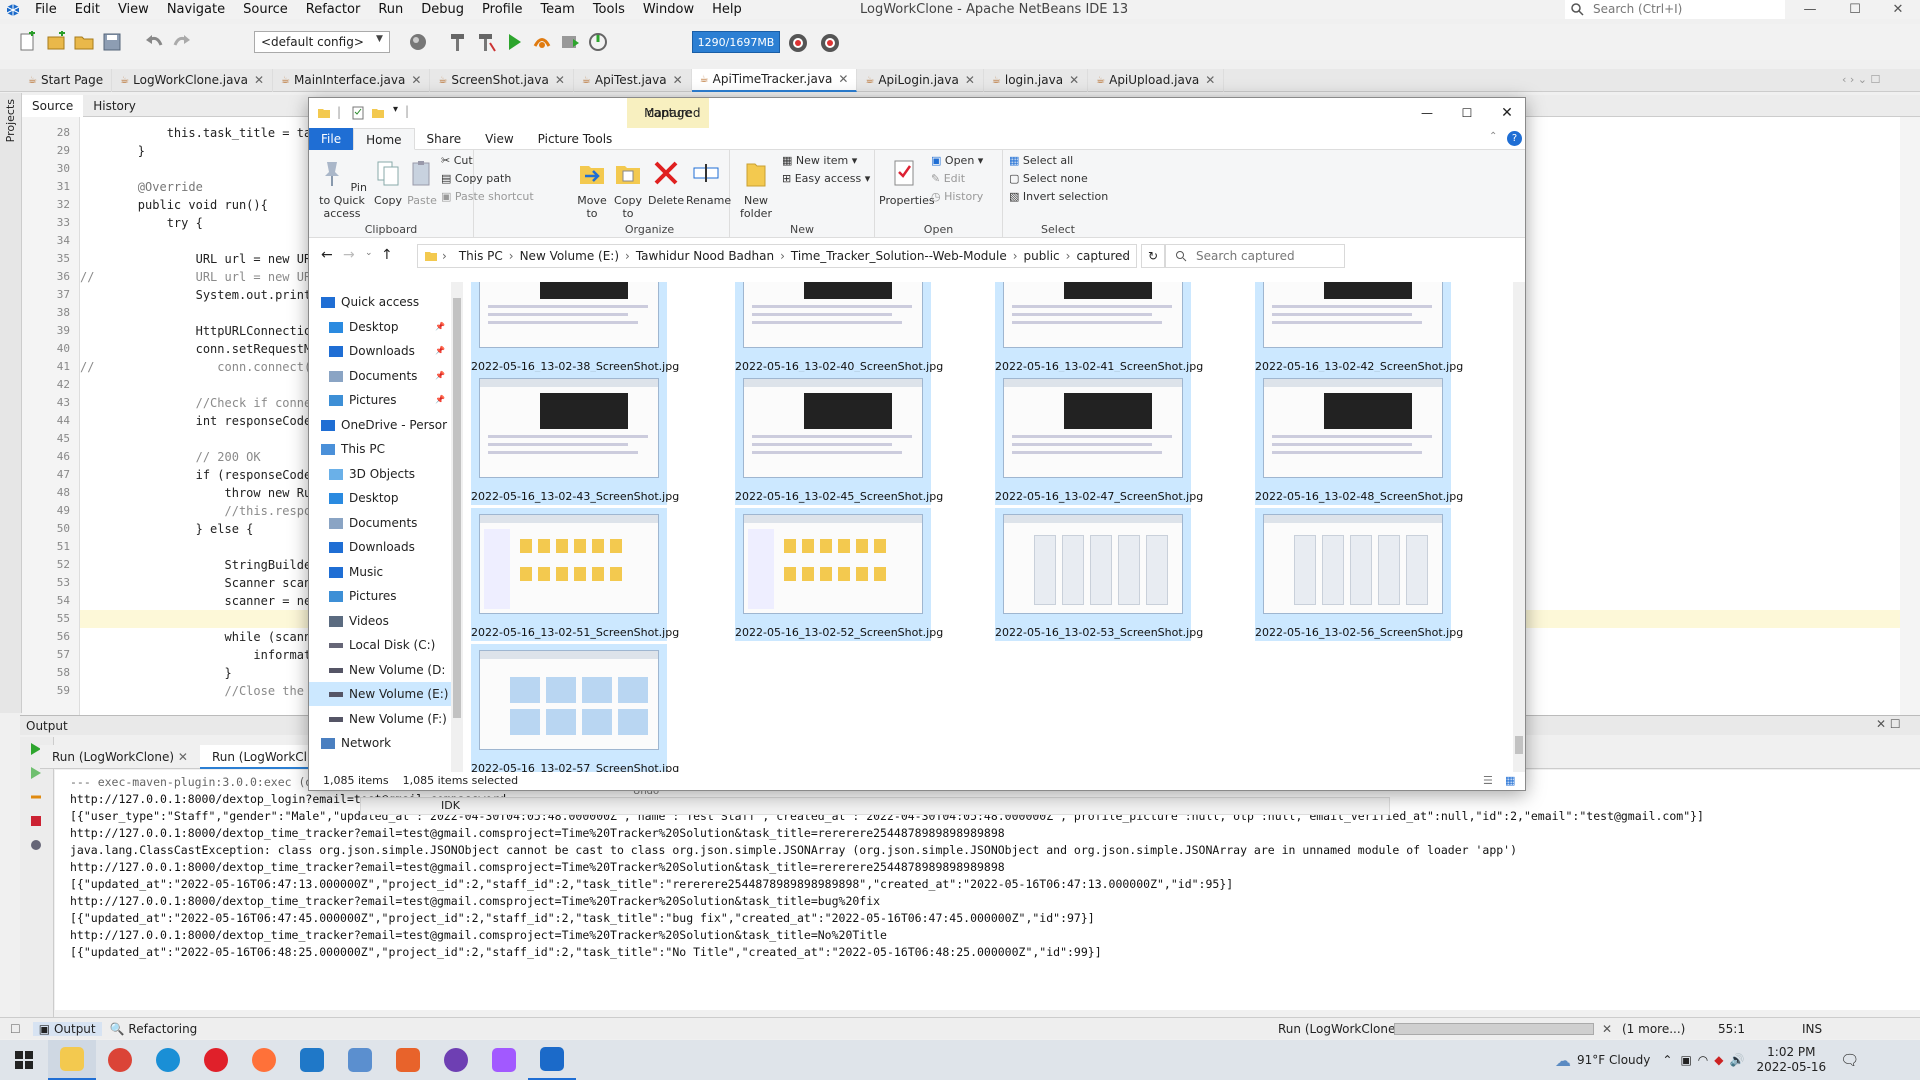 This screenshot has height=1080, width=1920. What do you see at coordinates (216, 1060) in the screenshot?
I see `taskbar-app-opera` at bounding box center [216, 1060].